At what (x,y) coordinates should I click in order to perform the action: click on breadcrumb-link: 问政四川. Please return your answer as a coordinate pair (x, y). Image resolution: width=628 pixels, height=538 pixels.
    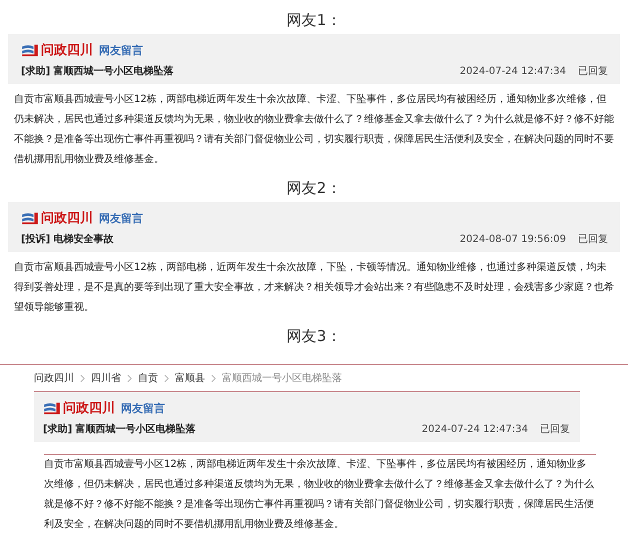
    Looking at the image, I should click on (54, 378).